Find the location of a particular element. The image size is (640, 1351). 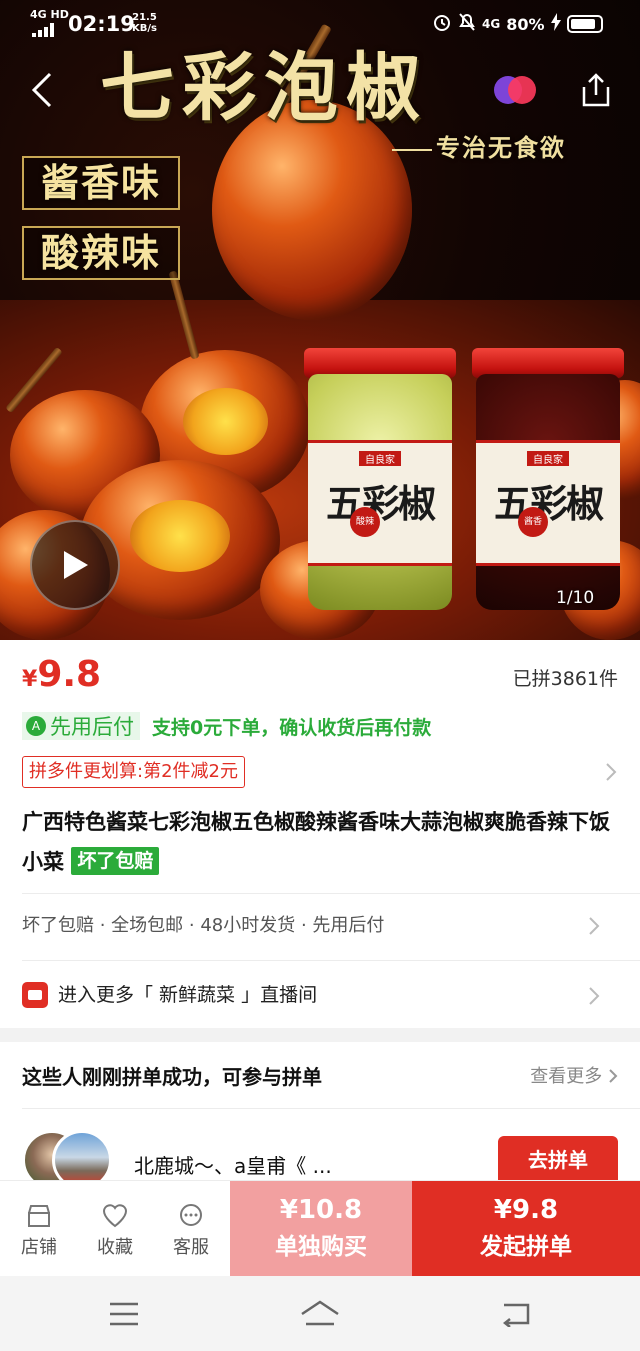

live-room-label: 进入更多「 新鲜蔬菜 」直播间 is located at coordinates (188, 995).